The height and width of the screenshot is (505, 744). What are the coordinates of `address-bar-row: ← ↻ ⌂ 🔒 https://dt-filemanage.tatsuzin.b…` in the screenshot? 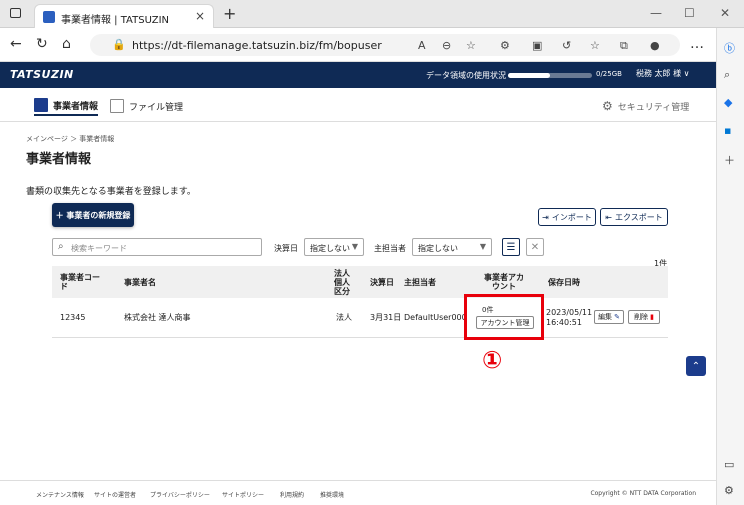 It's located at (372, 45).